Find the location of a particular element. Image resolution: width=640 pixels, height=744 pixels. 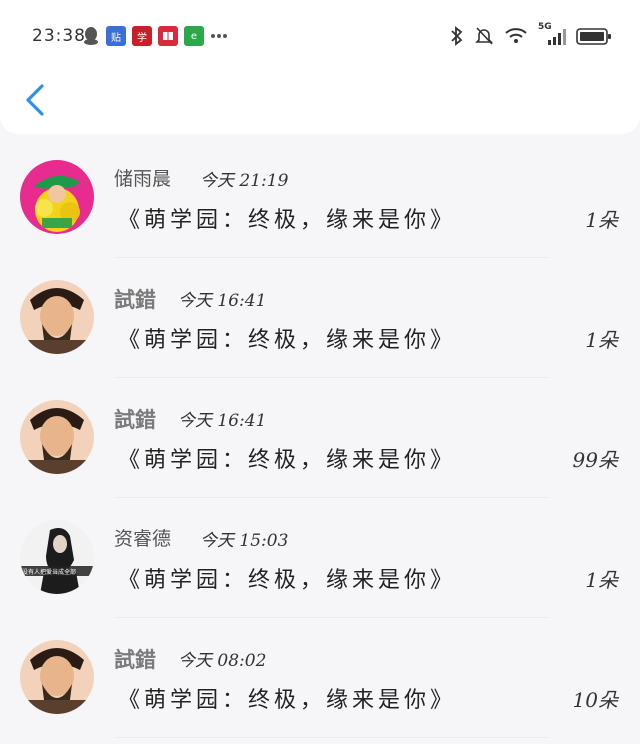

message-time: 今天 15:03 is located at coordinates (244, 541).